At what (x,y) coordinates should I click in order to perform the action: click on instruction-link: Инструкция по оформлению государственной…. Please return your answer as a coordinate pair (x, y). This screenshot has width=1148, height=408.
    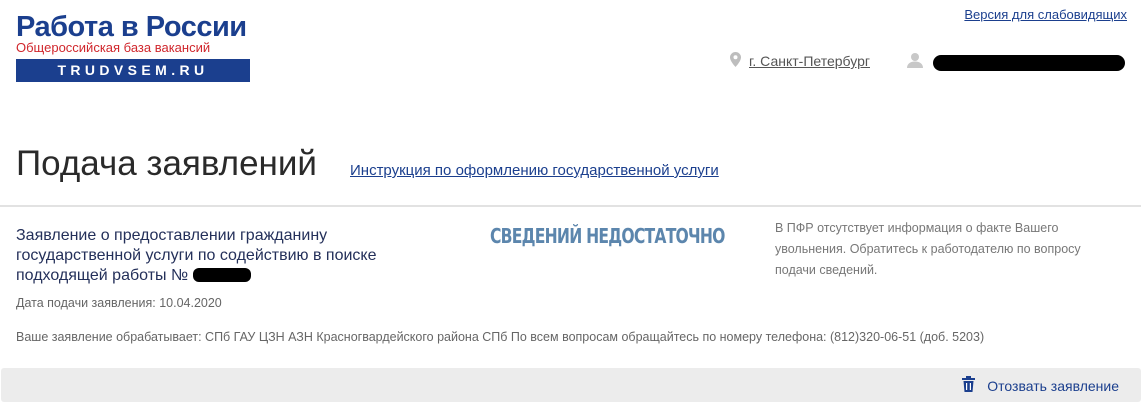
    Looking at the image, I should click on (534, 170).